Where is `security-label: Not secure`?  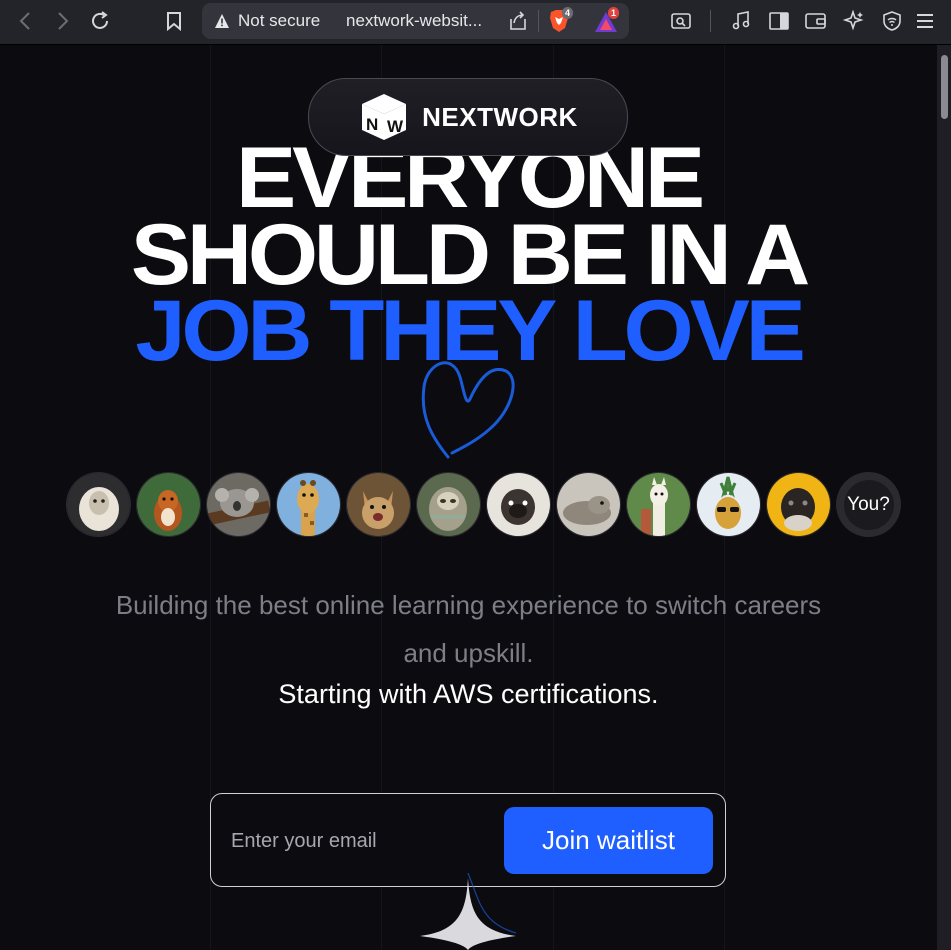 security-label: Not secure is located at coordinates (279, 21).